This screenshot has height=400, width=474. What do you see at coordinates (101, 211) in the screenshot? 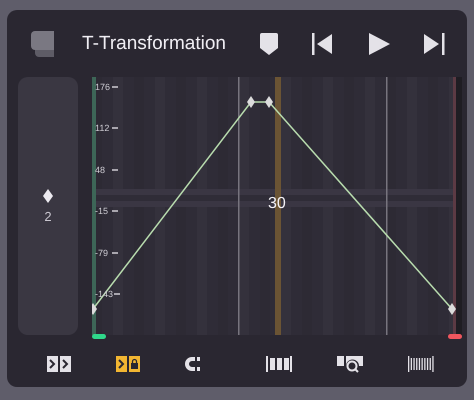
I see `axis-label: -15` at bounding box center [101, 211].